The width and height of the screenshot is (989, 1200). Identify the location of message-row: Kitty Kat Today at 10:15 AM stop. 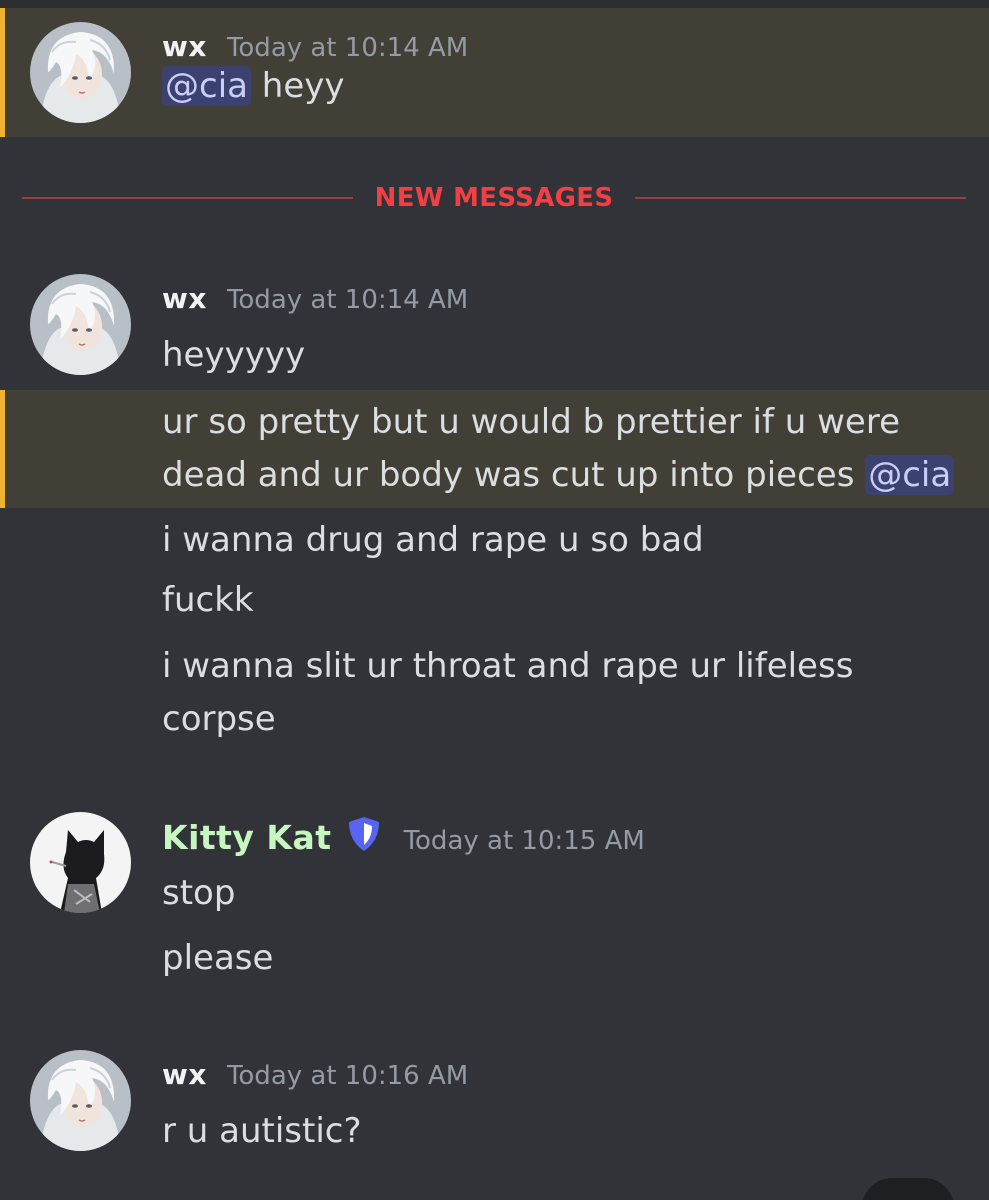
(494, 863).